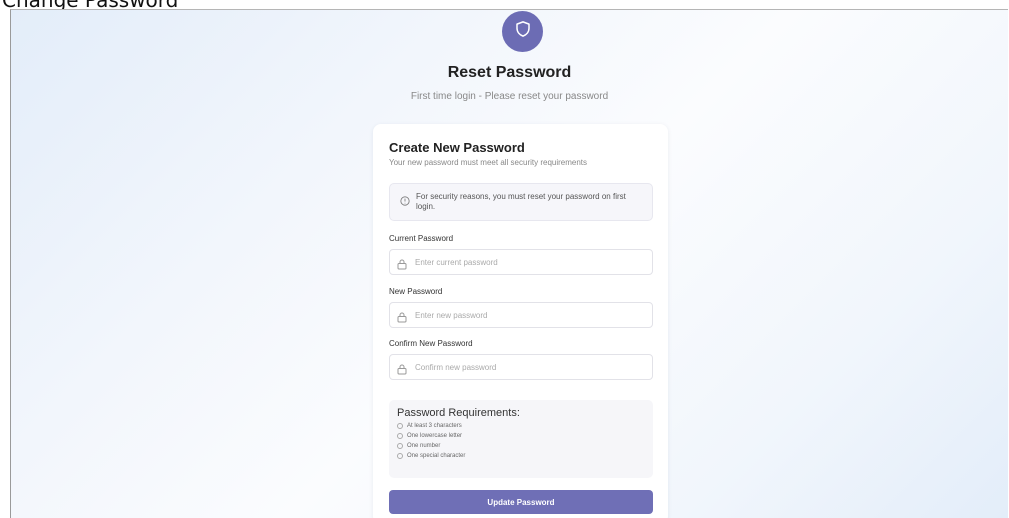 This screenshot has width=1009, height=518. I want to click on requirement-label: At least 3 characters, so click(434, 426).